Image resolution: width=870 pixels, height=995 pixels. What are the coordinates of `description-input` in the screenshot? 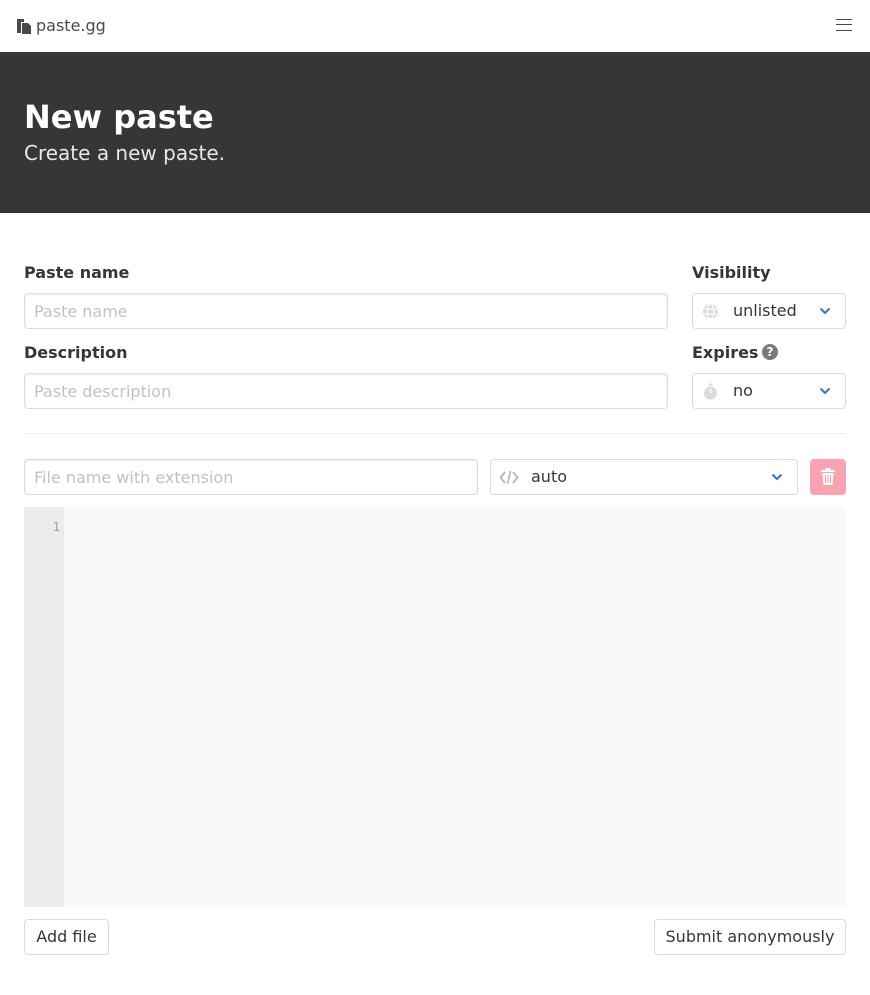 It's located at (346, 391).